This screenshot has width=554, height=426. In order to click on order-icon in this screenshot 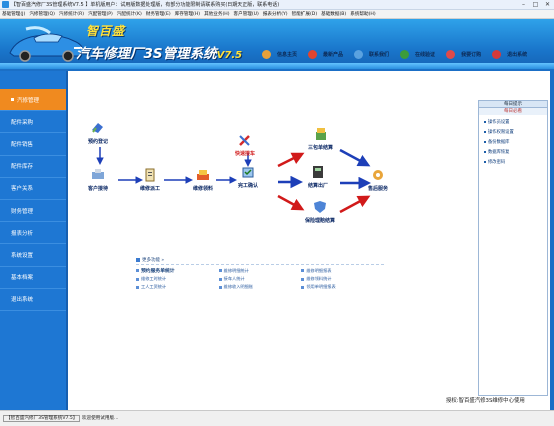, I will do `click(451, 54)`.